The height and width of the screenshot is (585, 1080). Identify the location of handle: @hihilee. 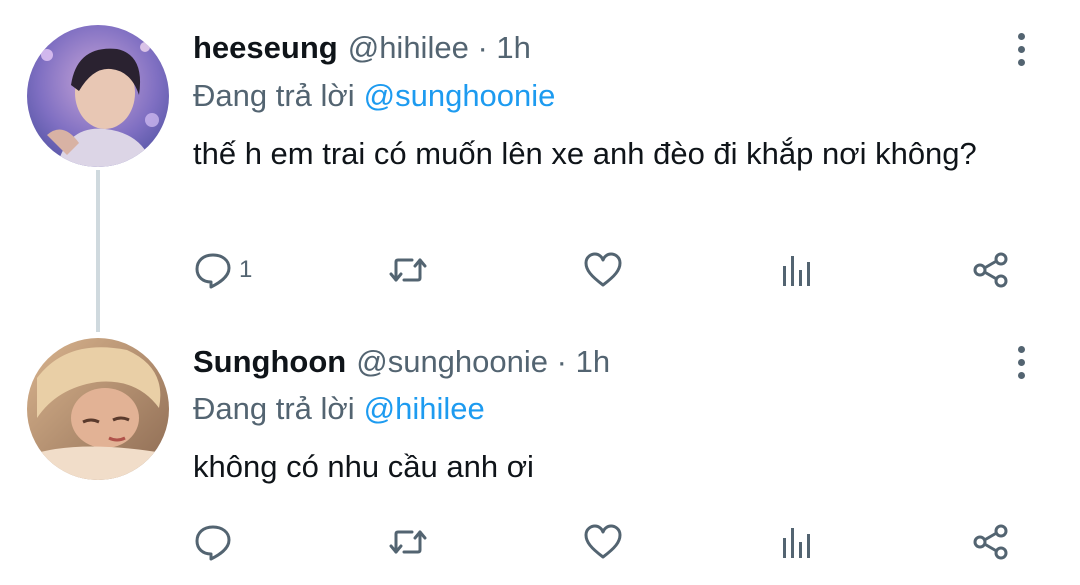
(408, 47).